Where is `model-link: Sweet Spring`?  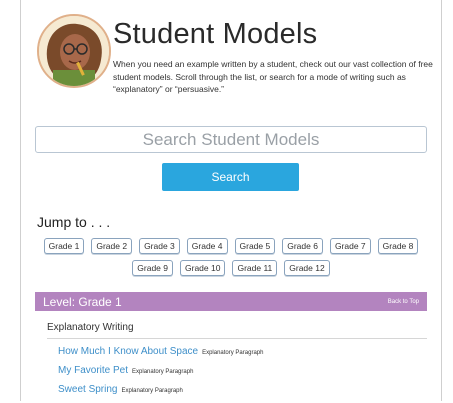 model-link: Sweet Spring is located at coordinates (87, 389).